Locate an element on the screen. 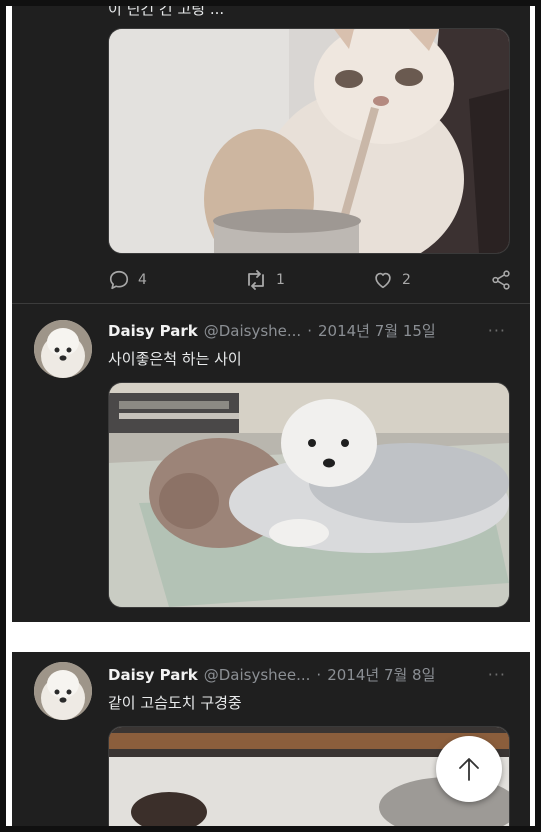  tweet-header: Daisy Park @Daisyshe... · 2014년 7월 15일 is located at coordinates (272, 330).